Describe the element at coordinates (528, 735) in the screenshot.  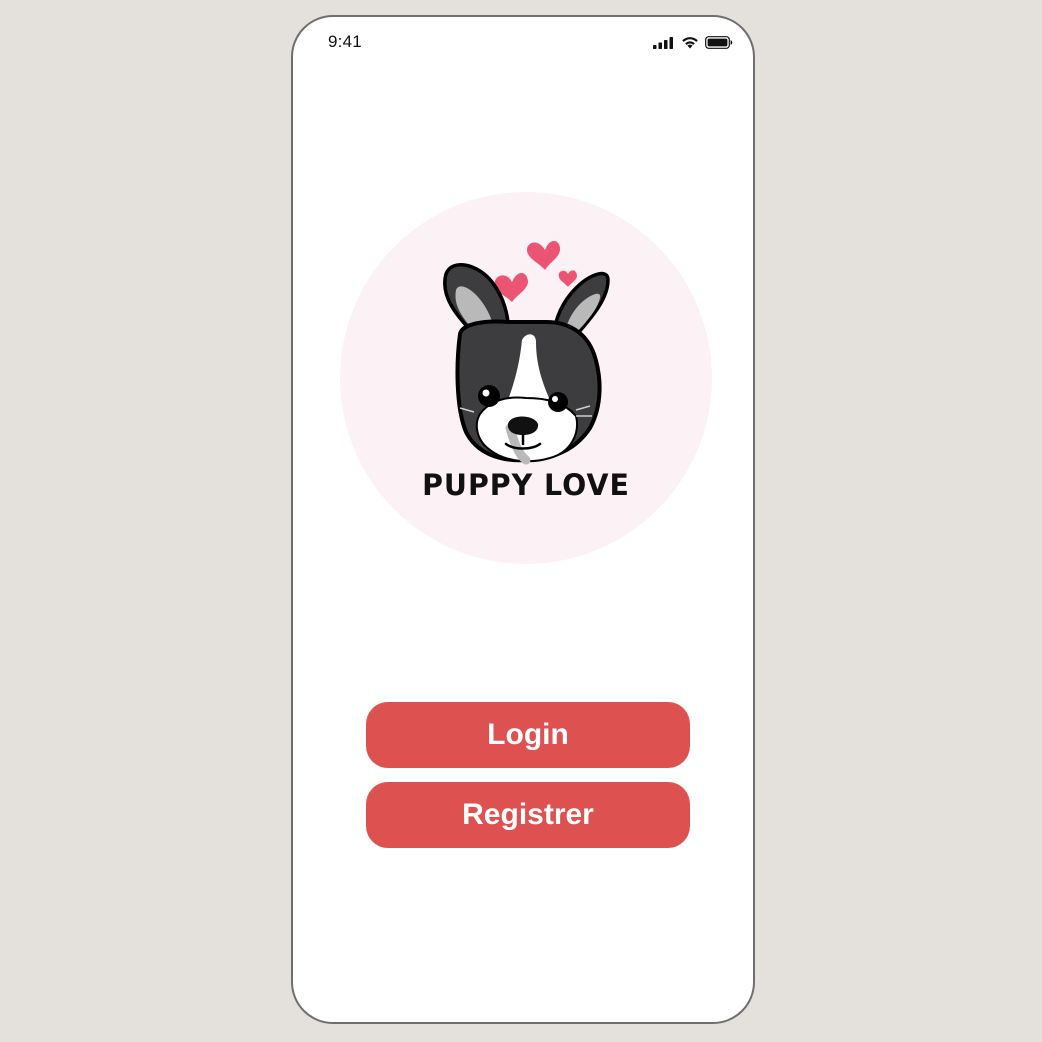
I see `login-button: Login` at that location.